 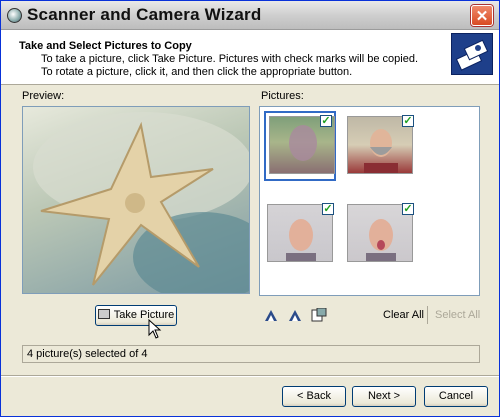 I want to click on close-icon: ✕, so click(x=482, y=16).